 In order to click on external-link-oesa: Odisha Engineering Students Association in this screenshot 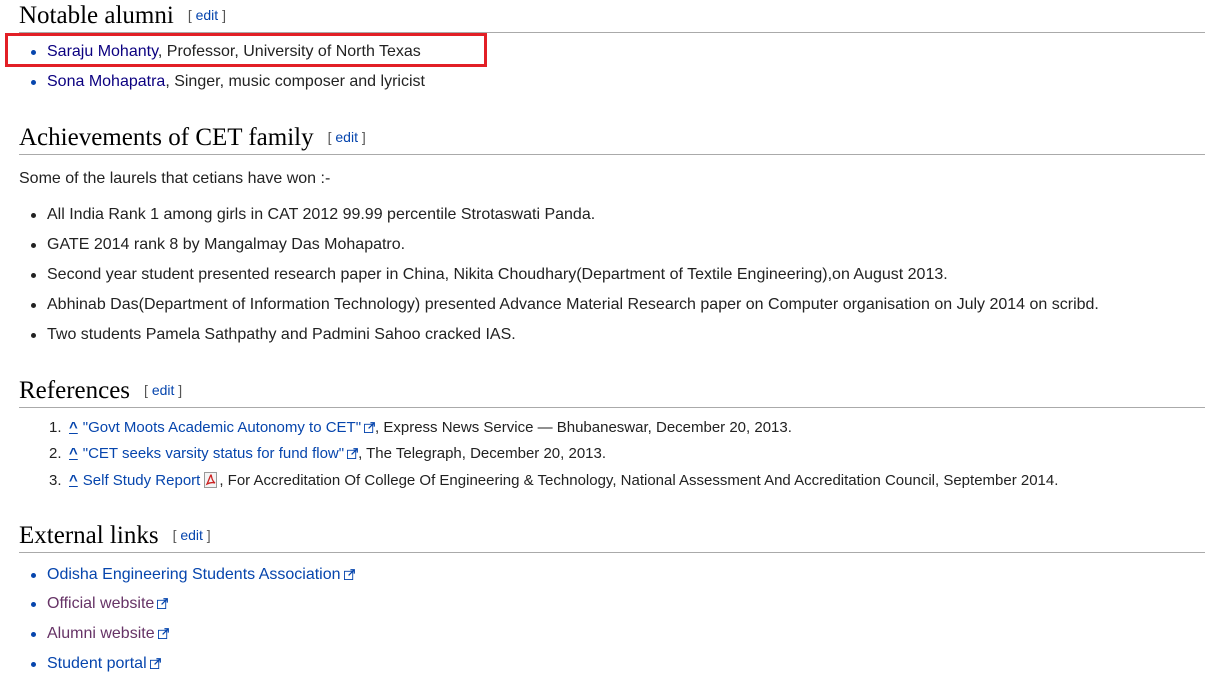, I will do `click(194, 574)`.